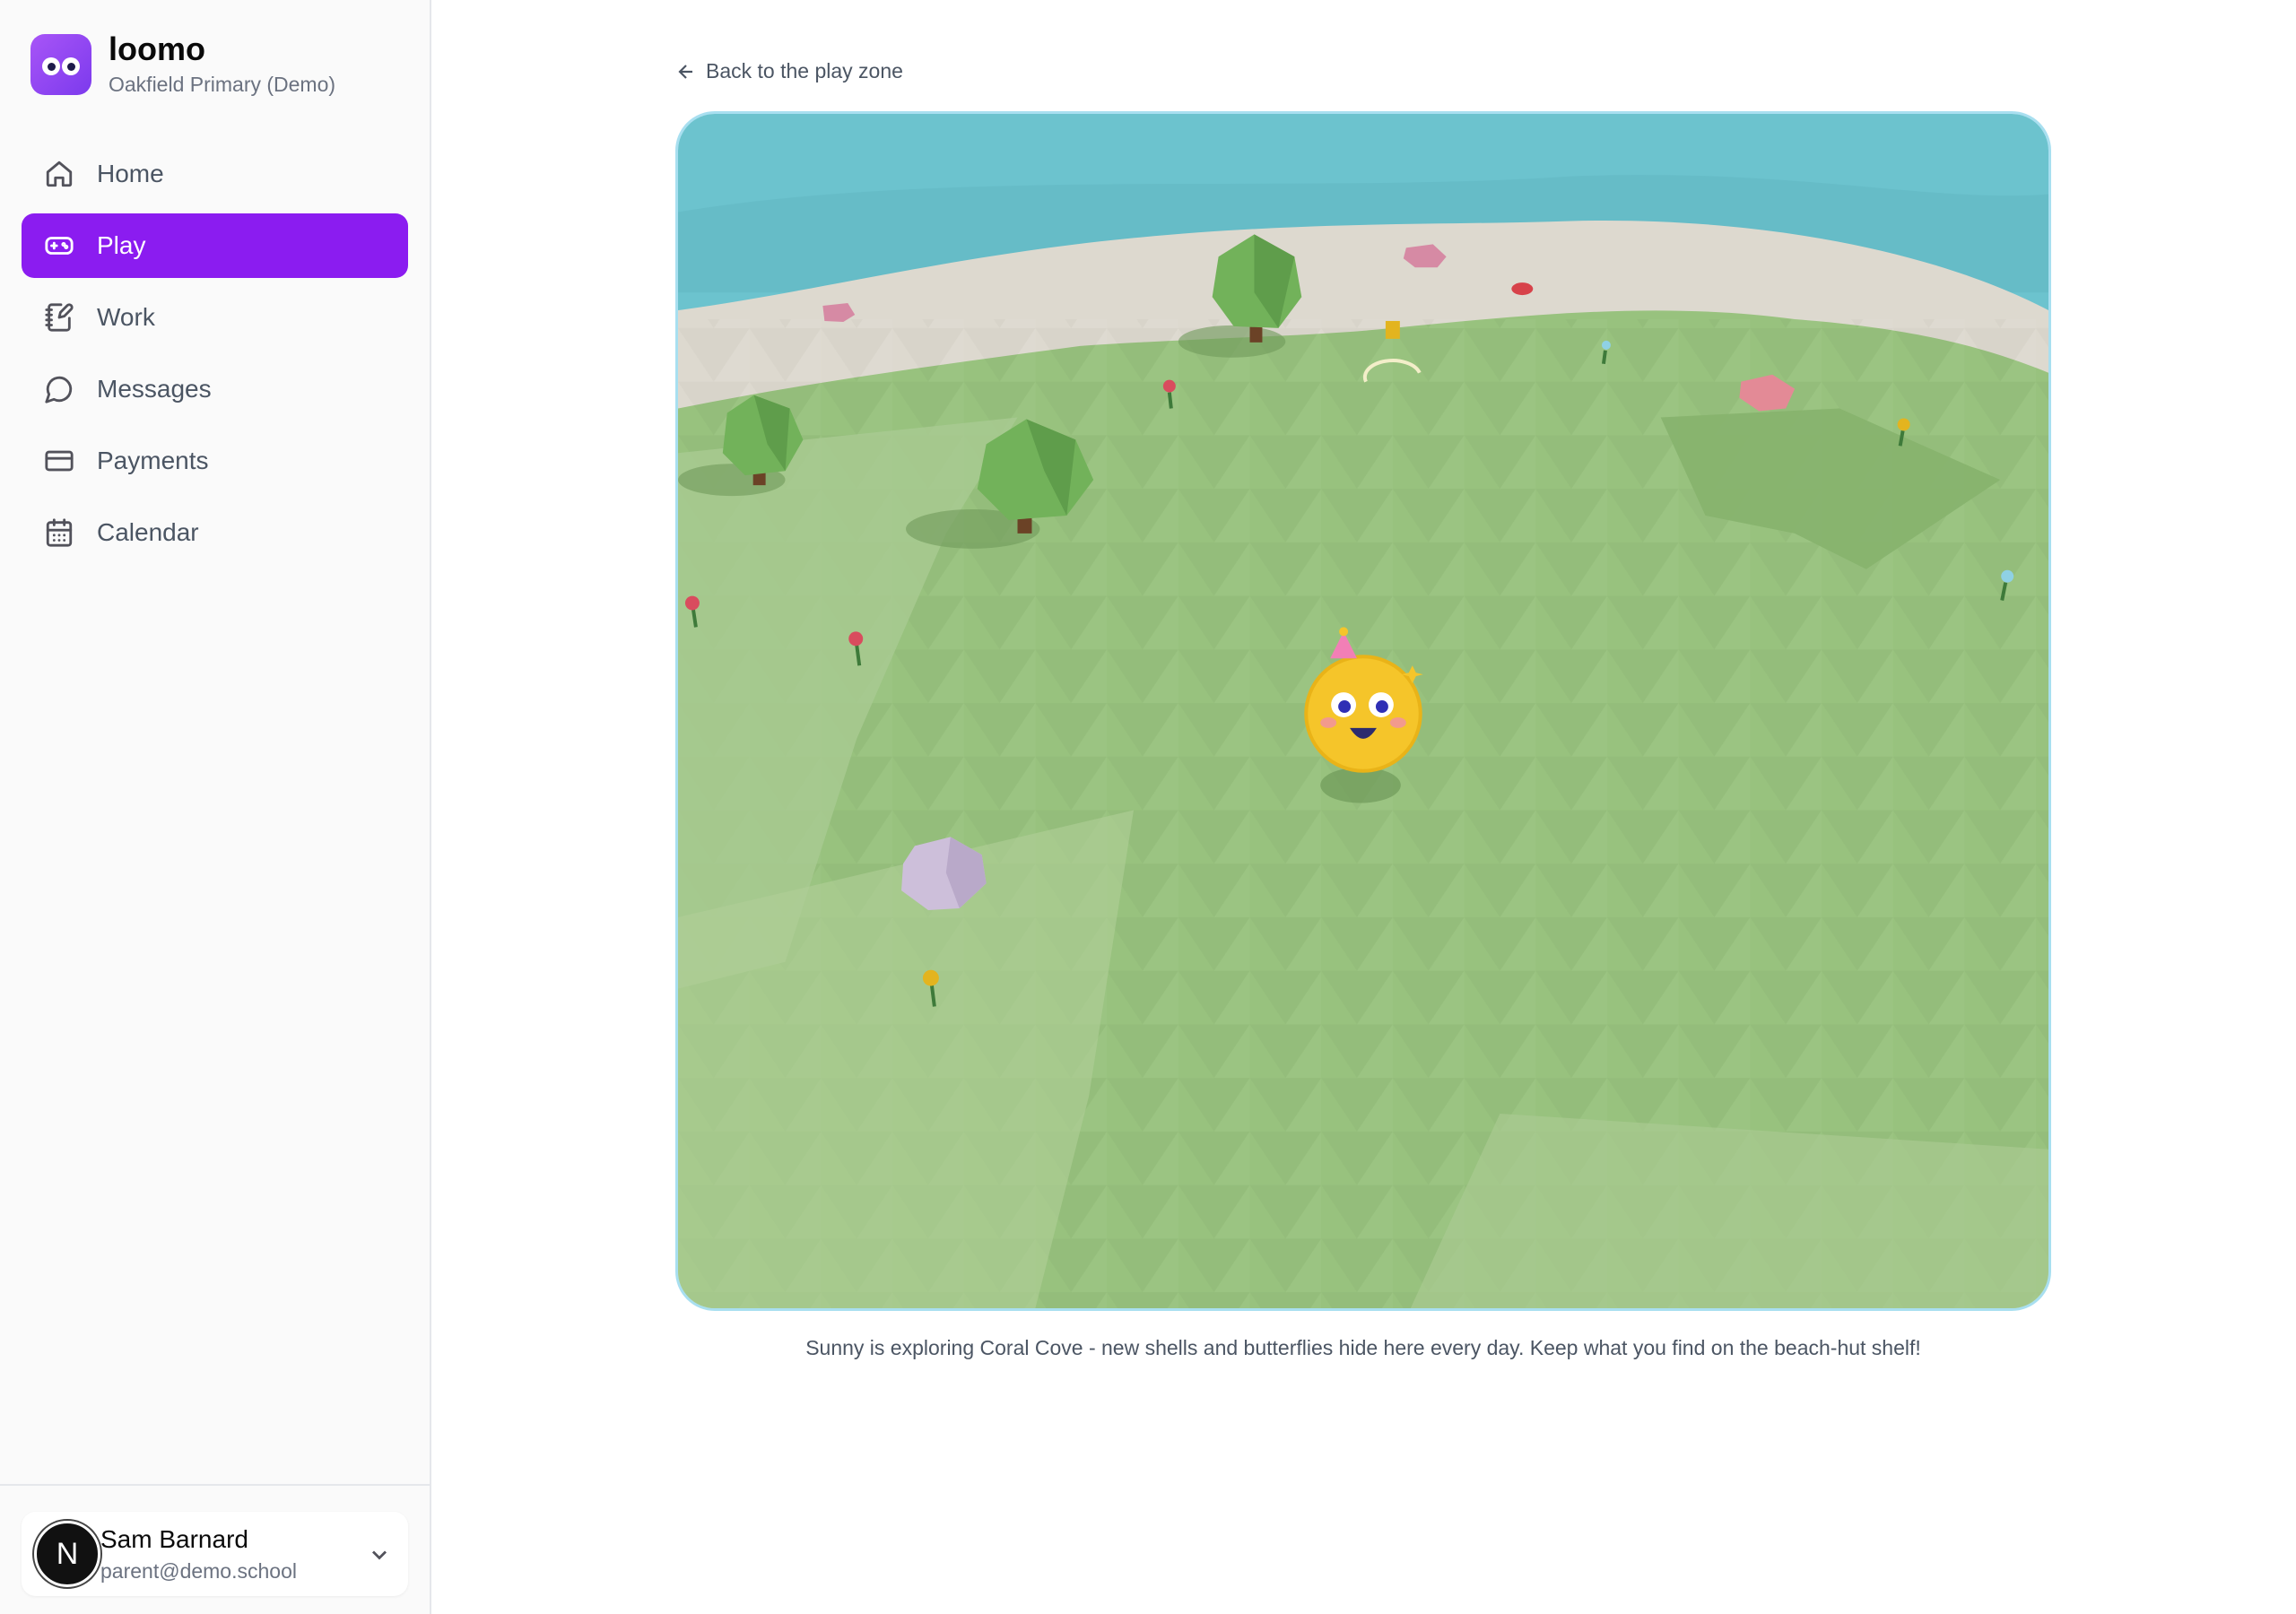 This screenshot has width=2296, height=1614. What do you see at coordinates (1522, 289) in the screenshot?
I see `crab-icon` at bounding box center [1522, 289].